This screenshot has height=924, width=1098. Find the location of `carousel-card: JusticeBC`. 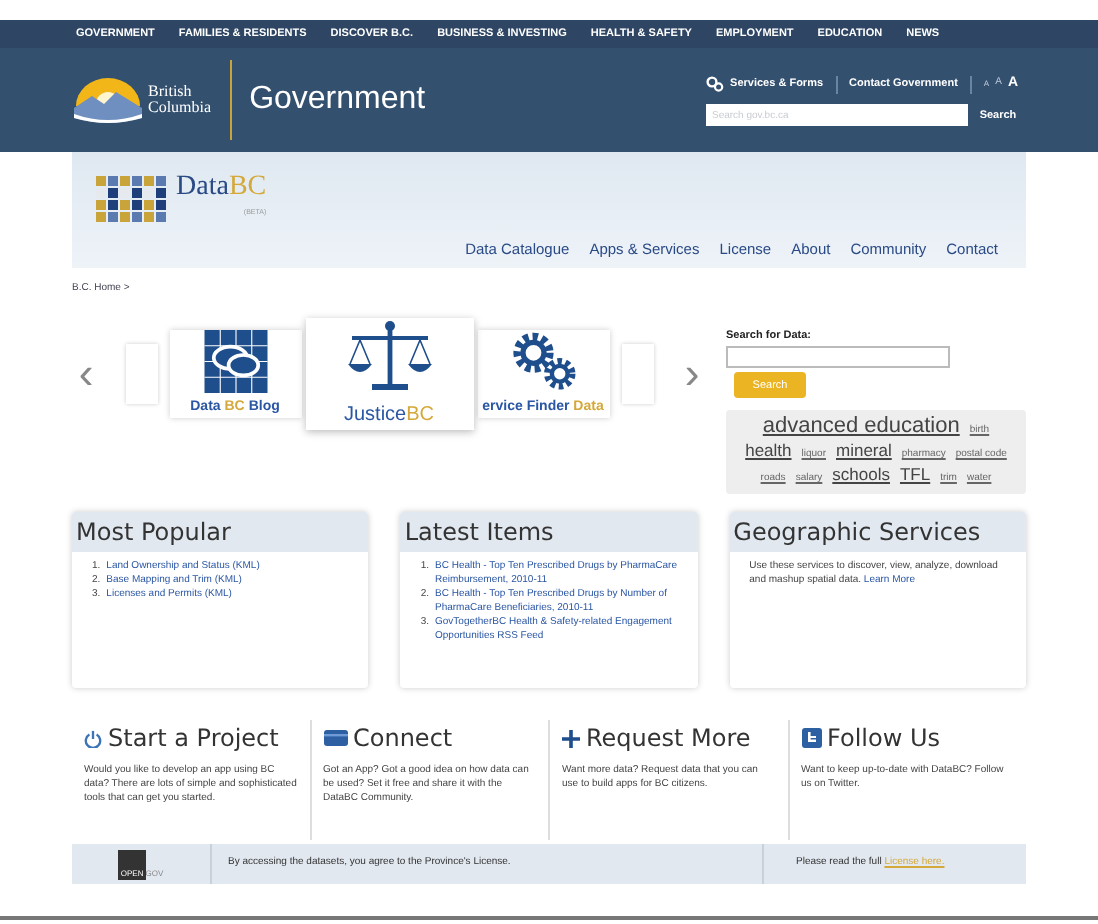

carousel-card: JusticeBC is located at coordinates (389, 374).